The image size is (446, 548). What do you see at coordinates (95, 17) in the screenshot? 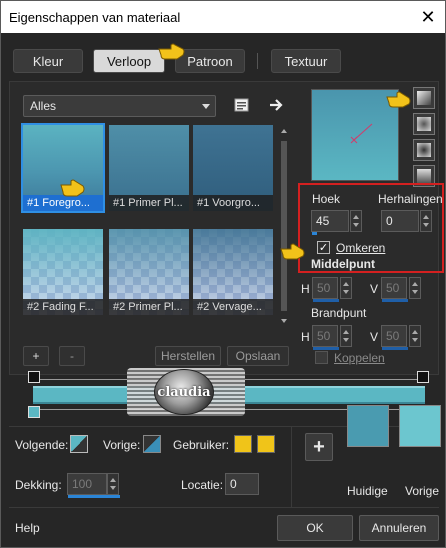
I see `window-title: Eigenschappen van materiaal` at bounding box center [95, 17].